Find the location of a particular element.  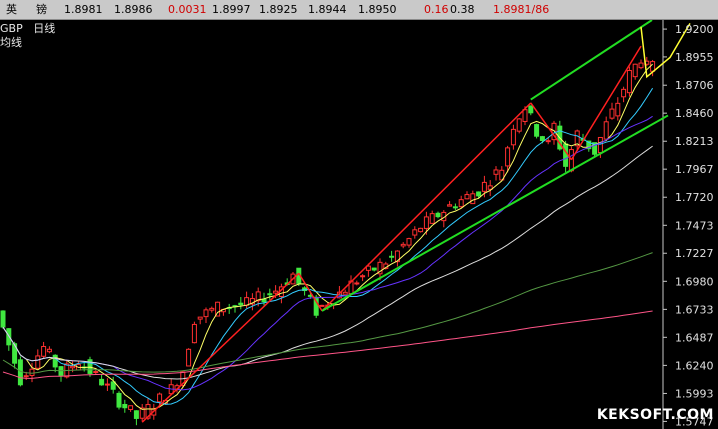

quote-name-1: 英 is located at coordinates (11, 9).